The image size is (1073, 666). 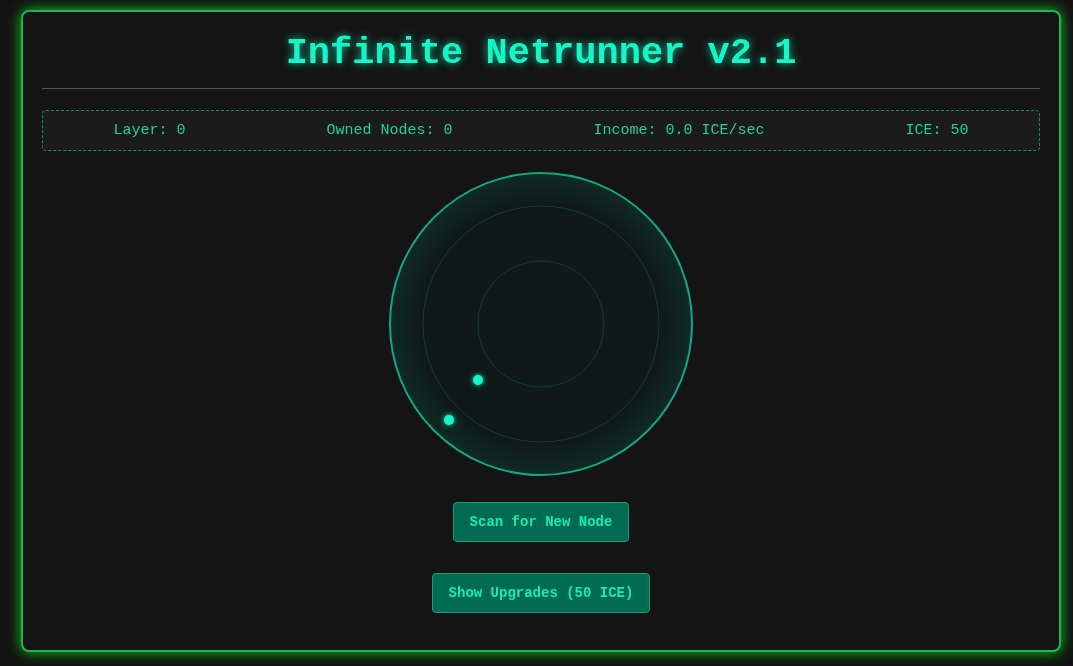 What do you see at coordinates (541, 593) in the screenshot?
I see `action-button: Show Upgrades (50 ICE)` at bounding box center [541, 593].